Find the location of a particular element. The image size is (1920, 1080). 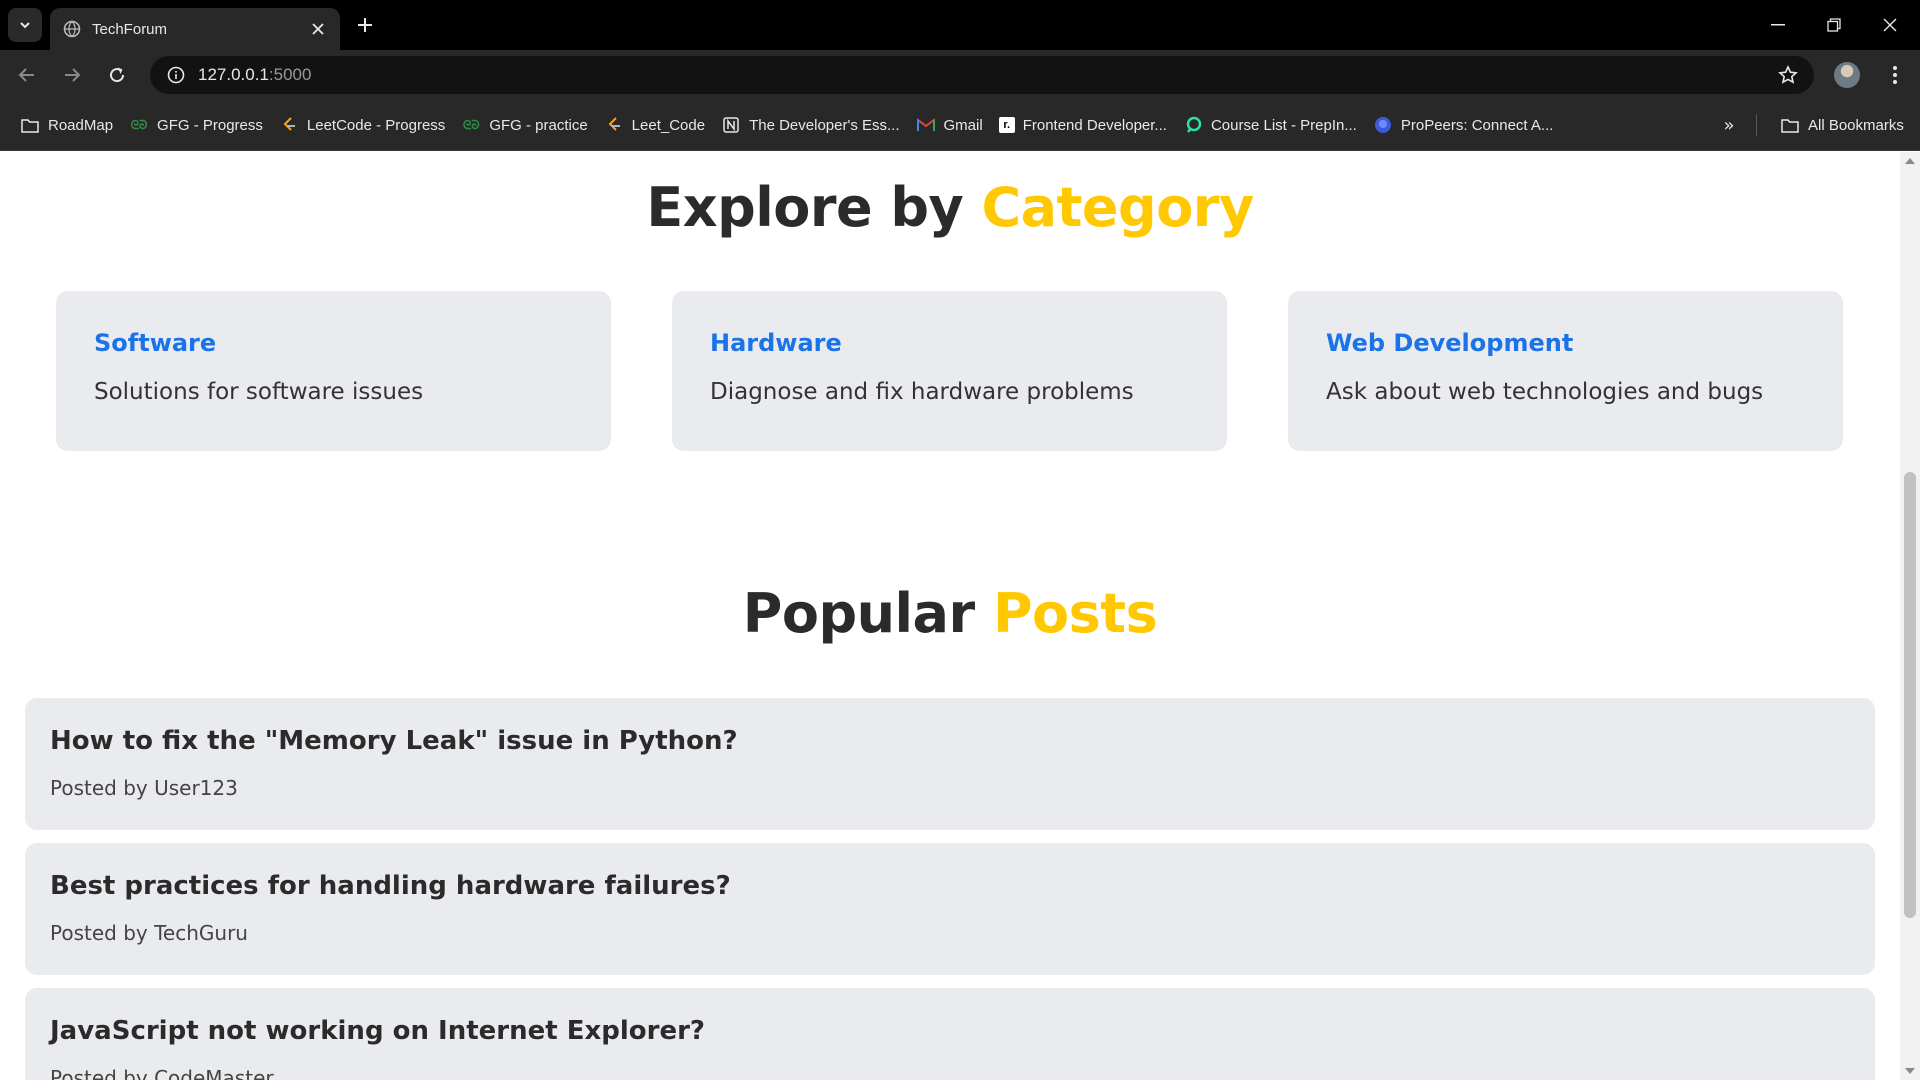

bookmark-label: RoadMap is located at coordinates (81, 125).